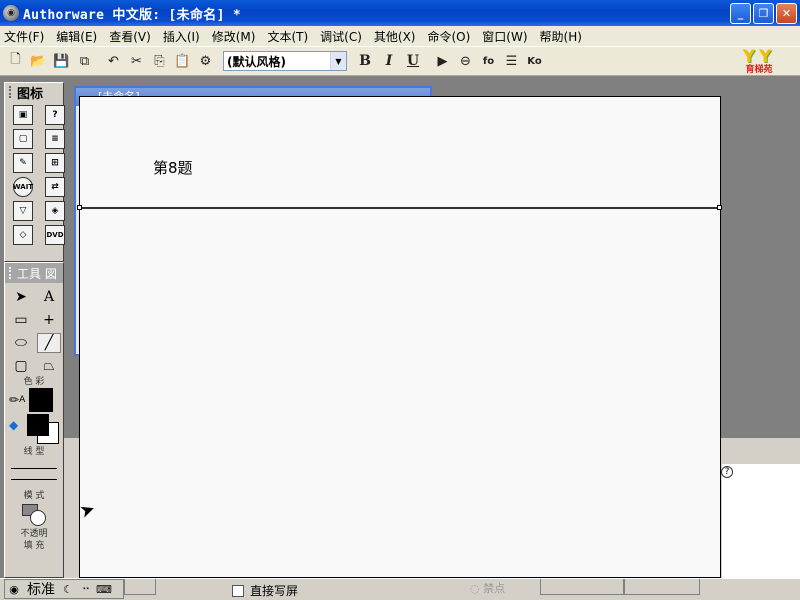 The width and height of the screenshot is (800, 600). Describe the element at coordinates (23, 187) in the screenshot. I see `wait-icon: WAIT` at that location.